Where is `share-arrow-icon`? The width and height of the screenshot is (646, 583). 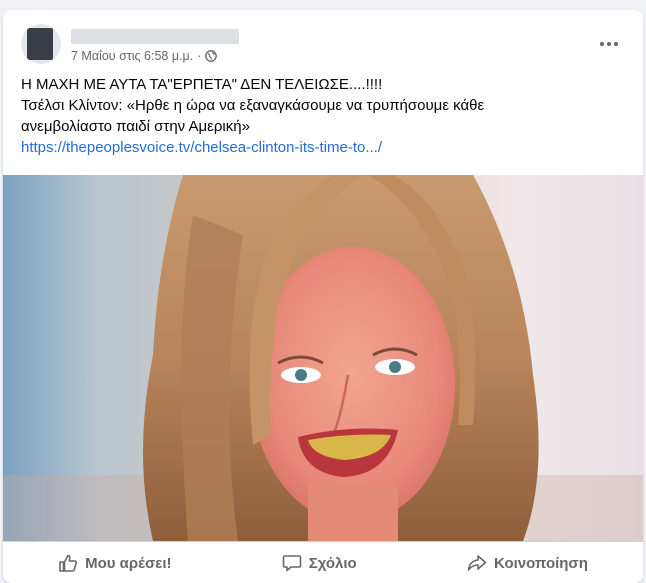 share-arrow-icon is located at coordinates (477, 563).